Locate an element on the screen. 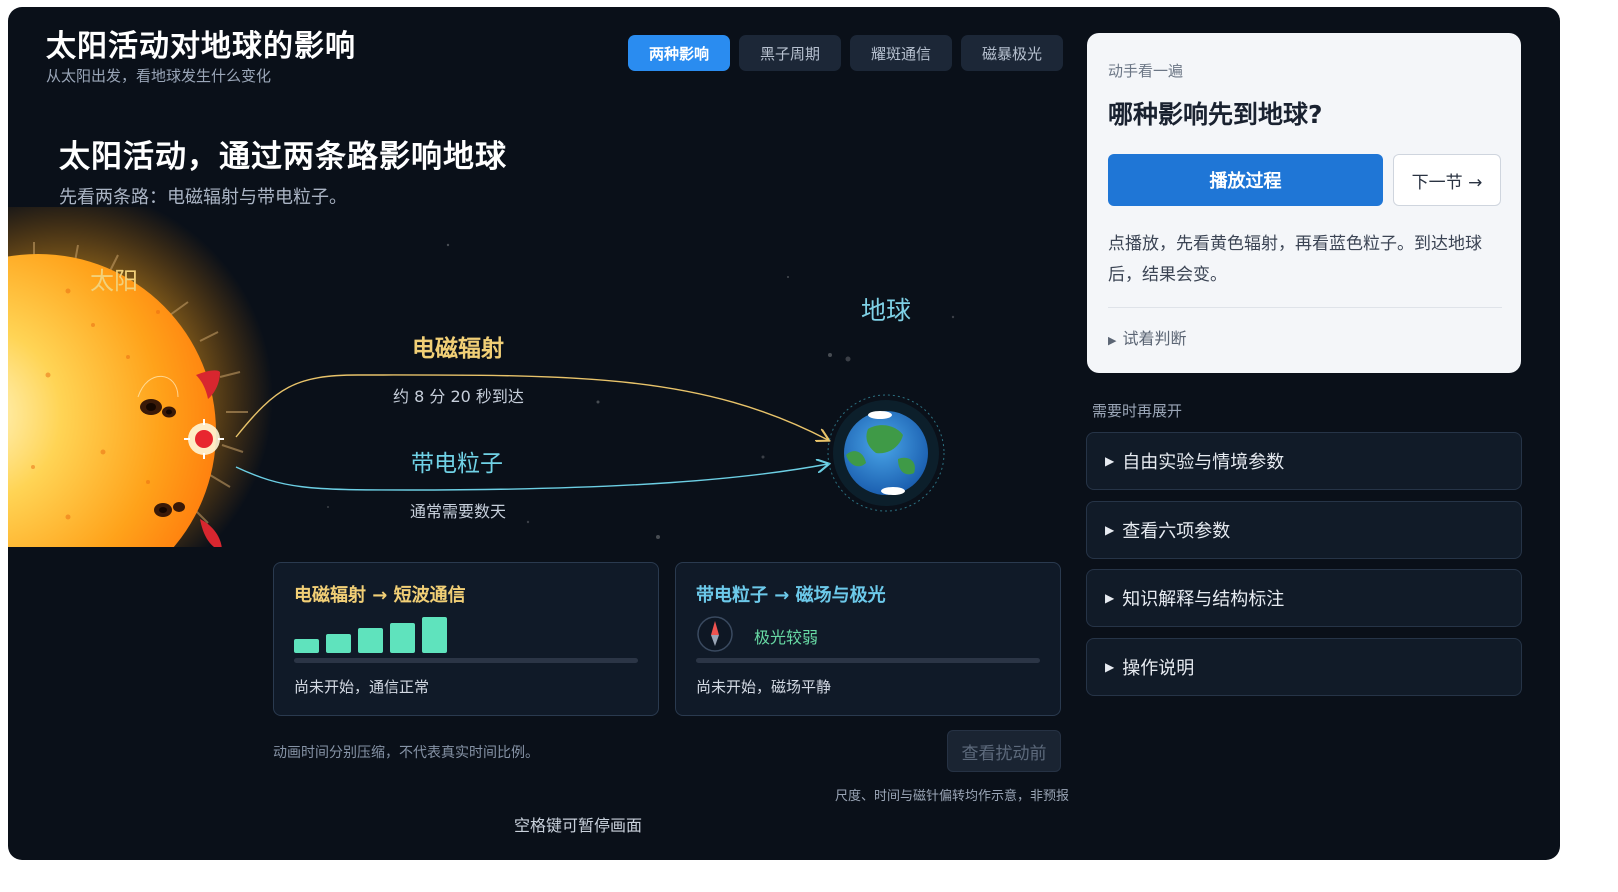  next-section-button: 下一节 → is located at coordinates (1447, 180).